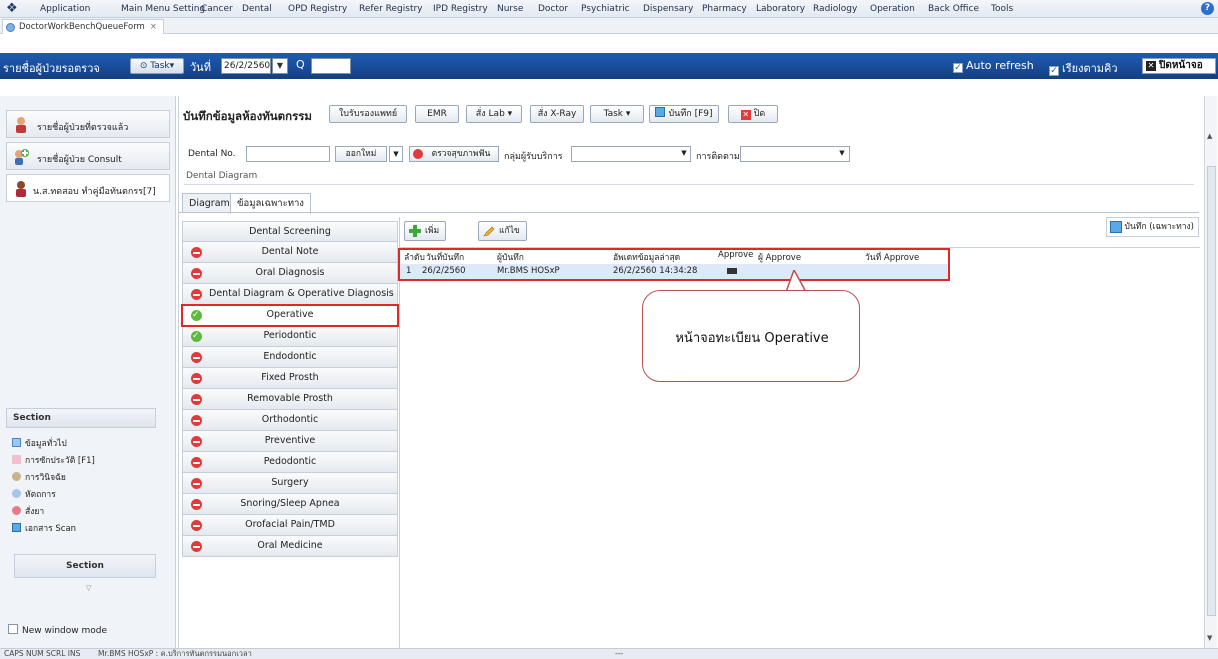 This screenshot has height=659, width=1218. Describe the element at coordinates (368, 114) in the screenshot. I see `medical-certificate-button: ใบรับรองแพทย์` at that location.